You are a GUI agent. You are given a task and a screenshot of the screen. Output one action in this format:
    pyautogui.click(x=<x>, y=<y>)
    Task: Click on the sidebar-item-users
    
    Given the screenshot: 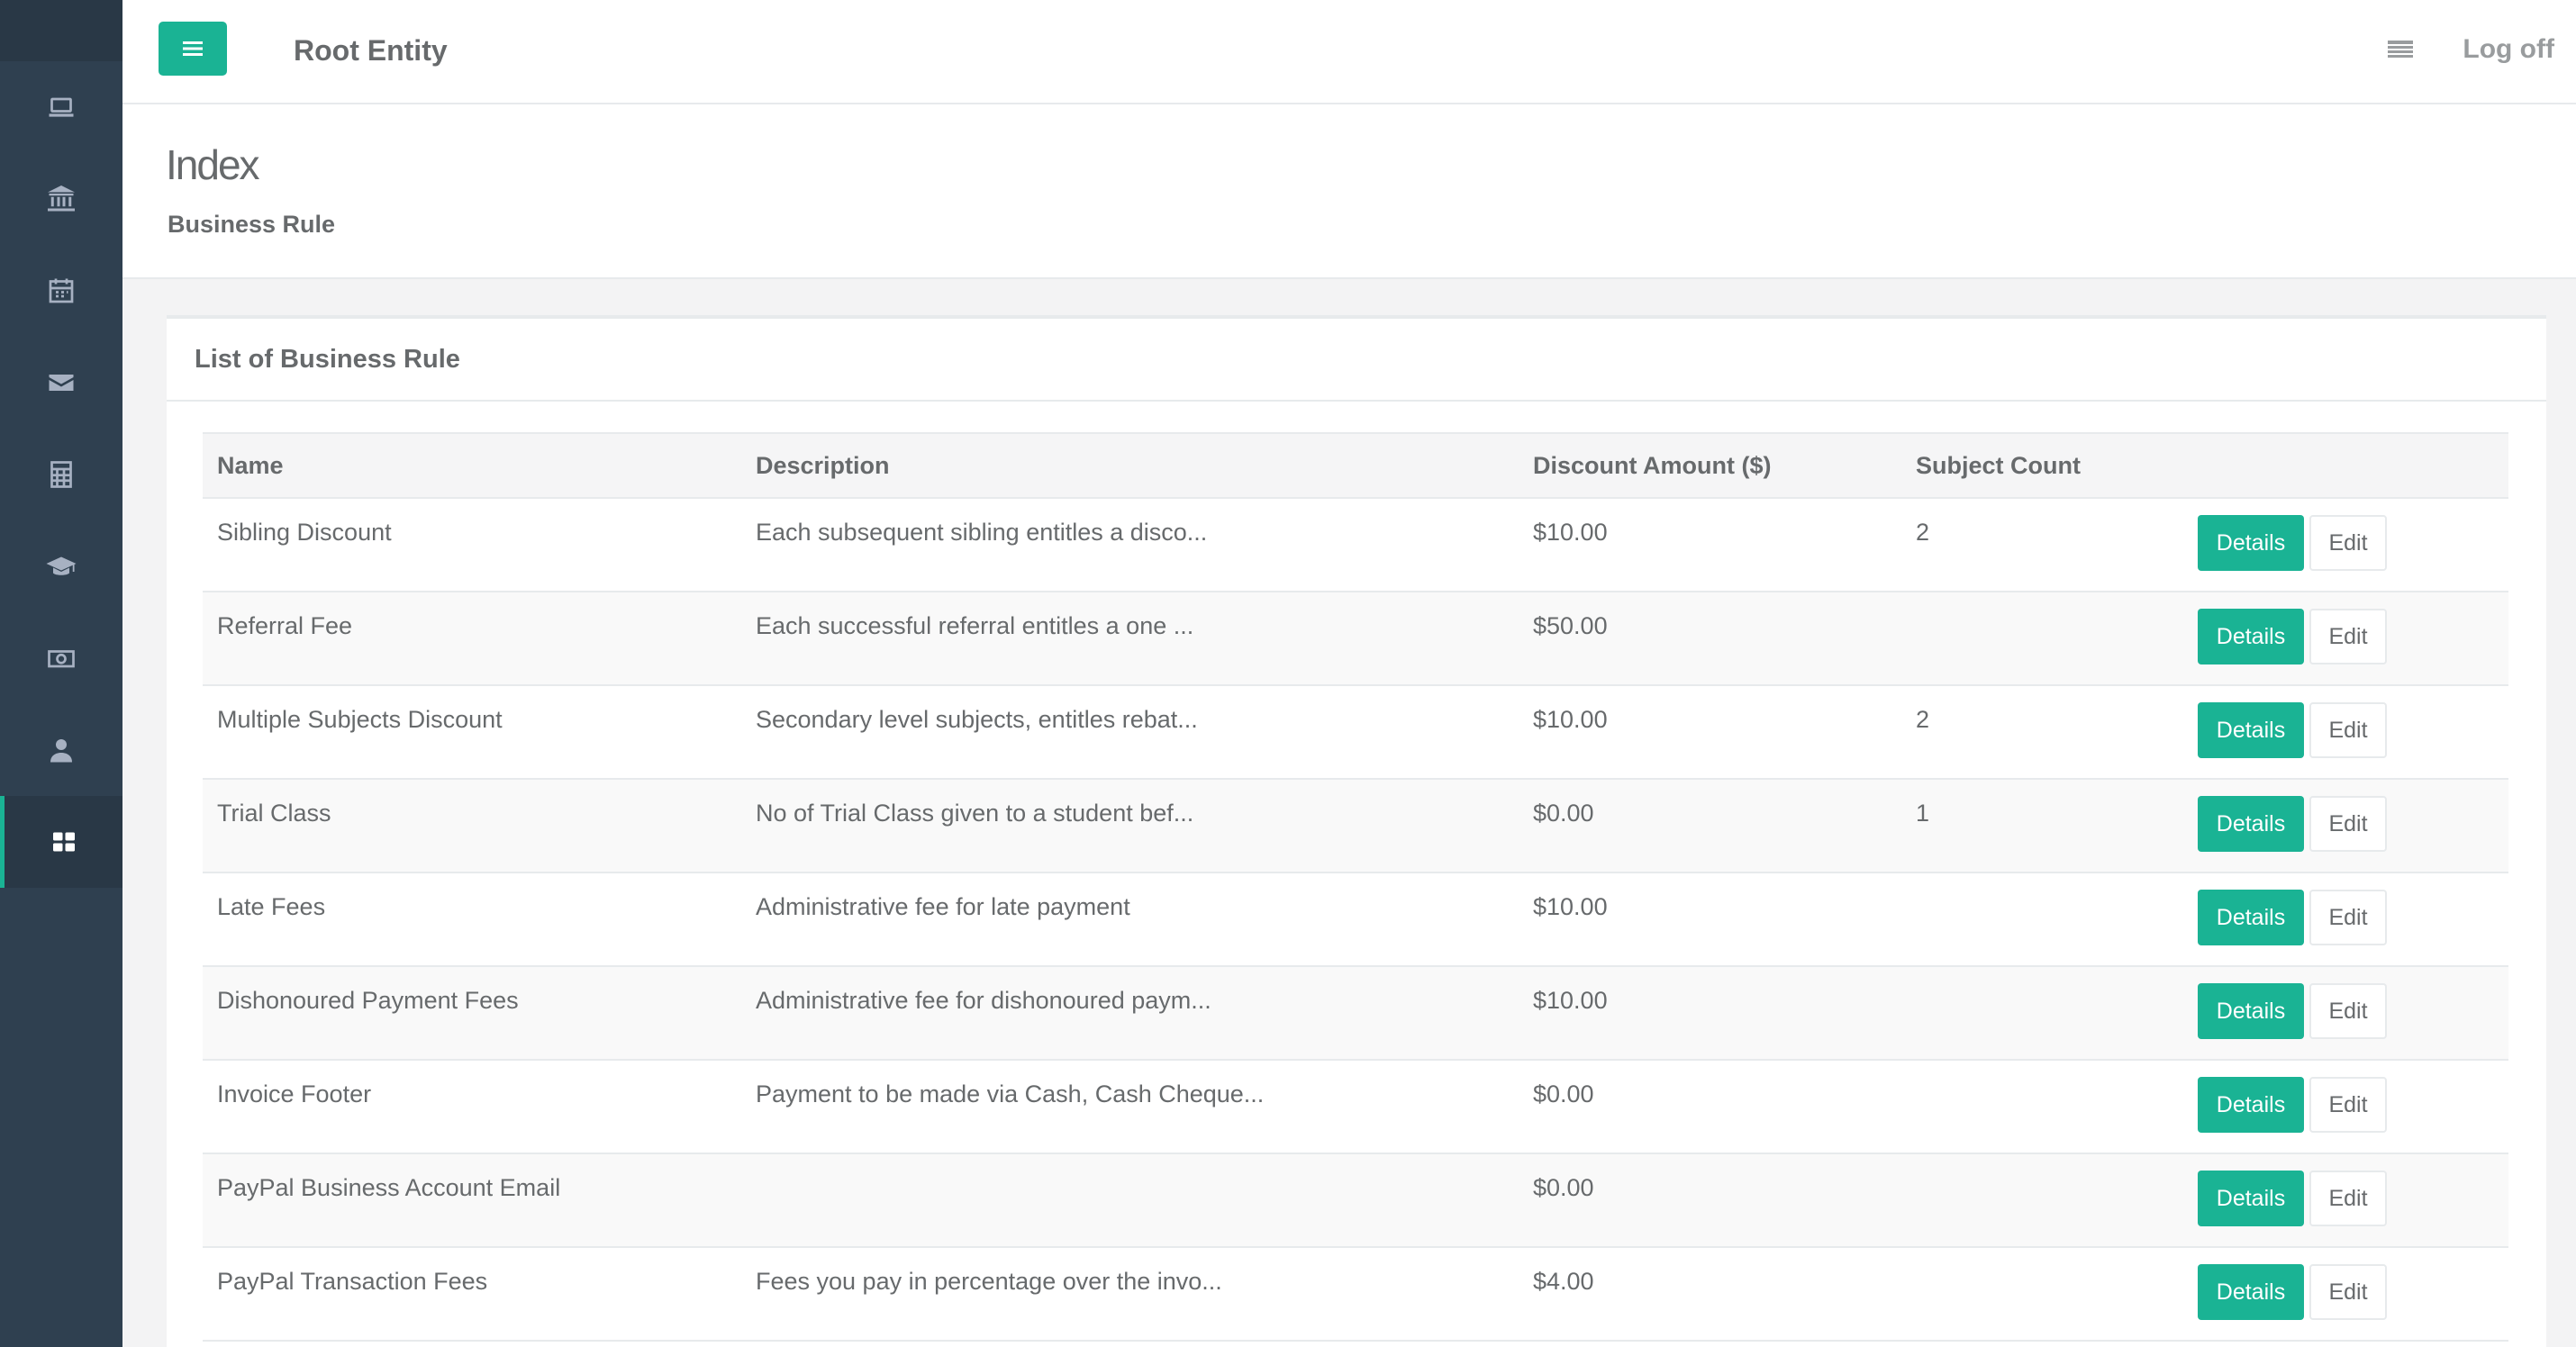 What is the action you would take?
    pyautogui.click(x=61, y=750)
    